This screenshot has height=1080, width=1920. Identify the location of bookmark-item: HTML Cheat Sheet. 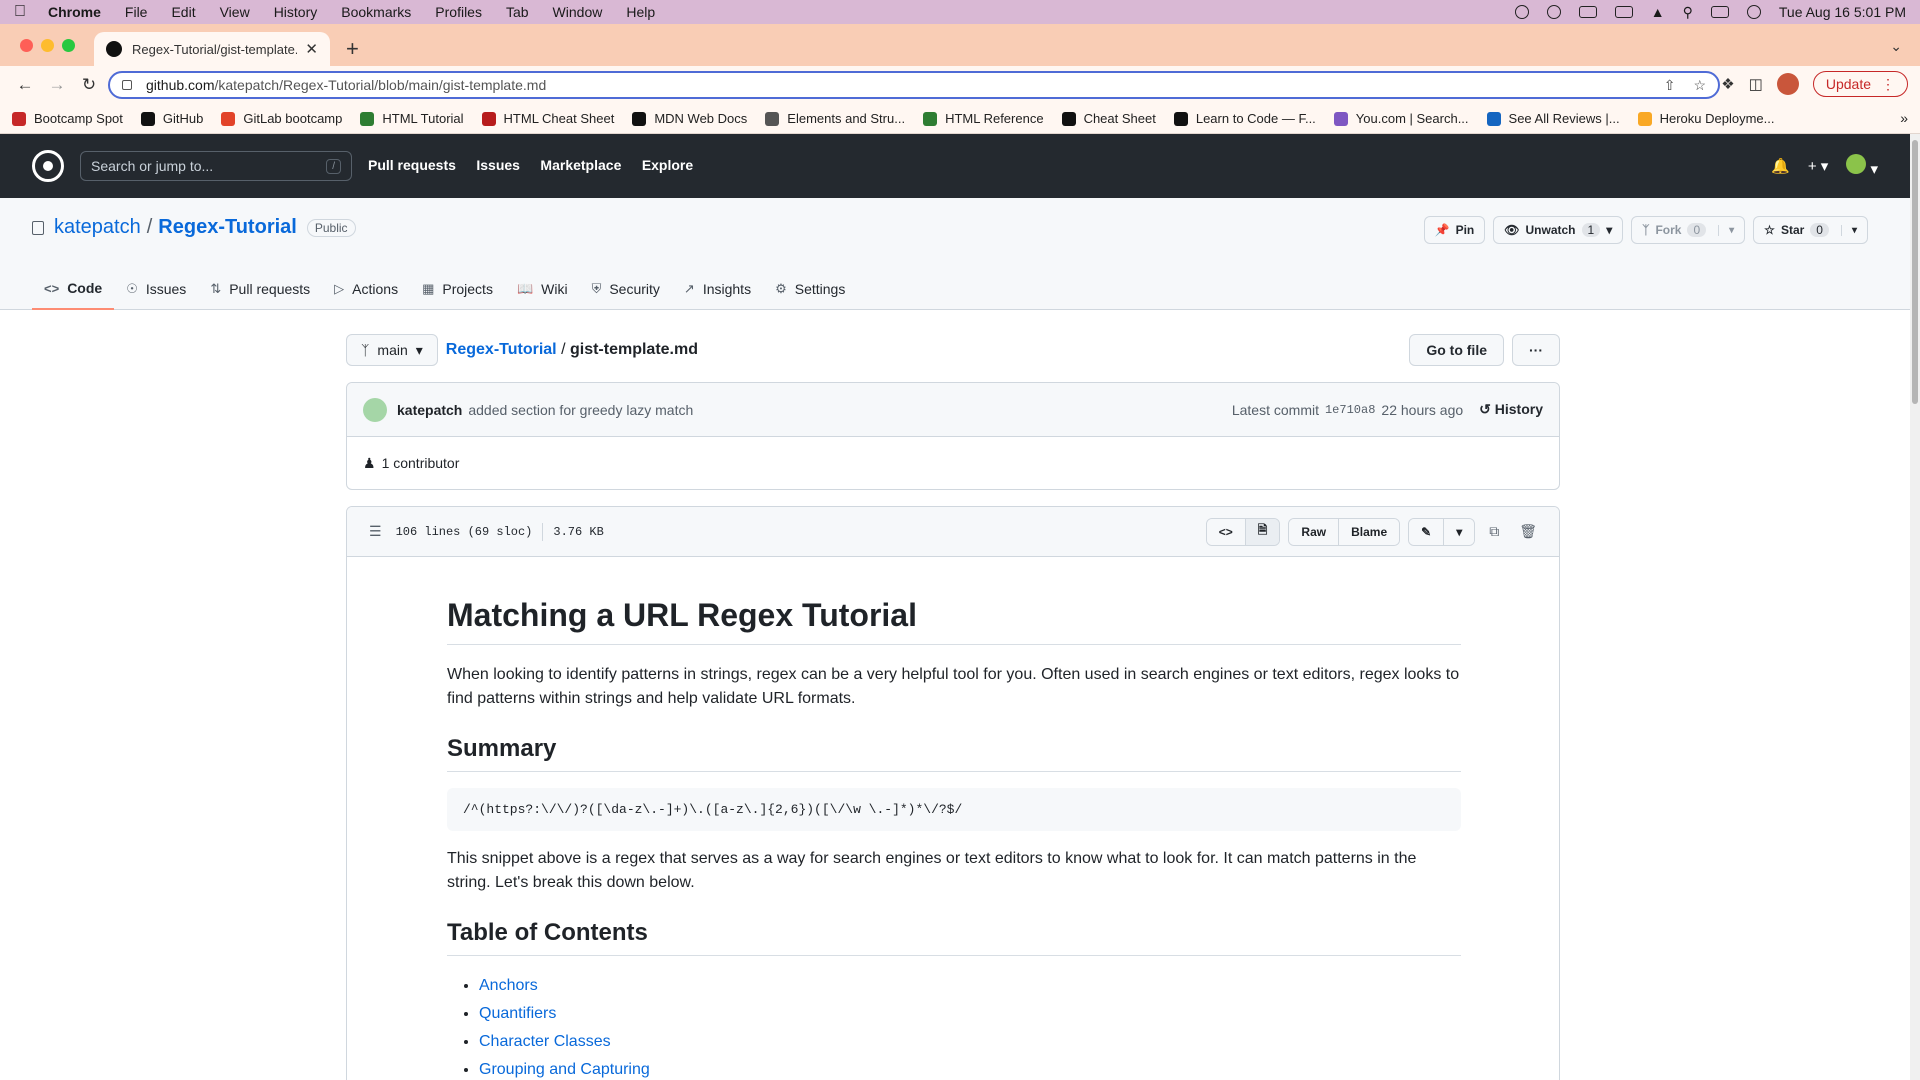
(547, 118).